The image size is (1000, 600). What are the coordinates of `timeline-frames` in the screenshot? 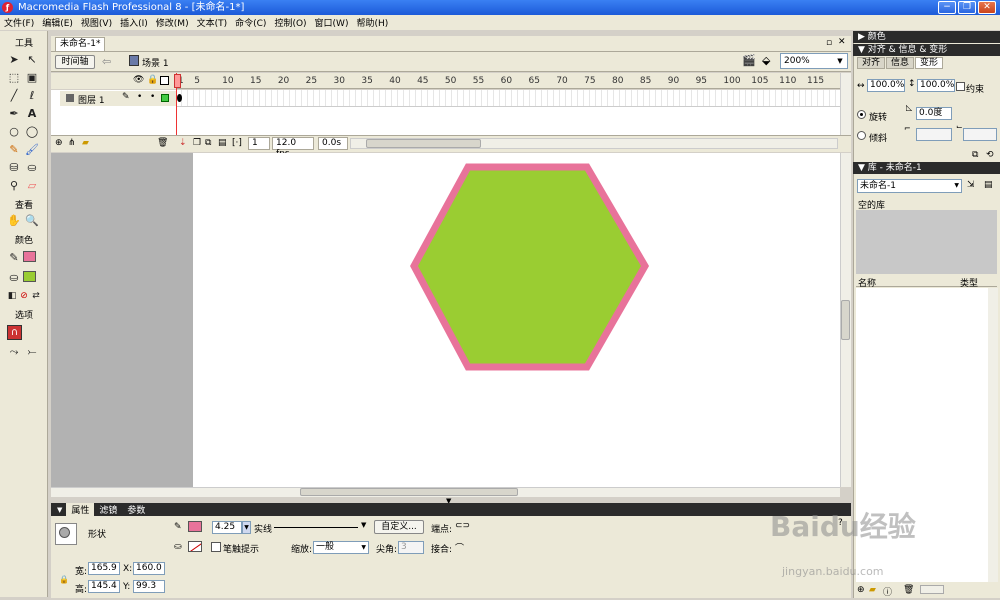 It's located at (508, 98).